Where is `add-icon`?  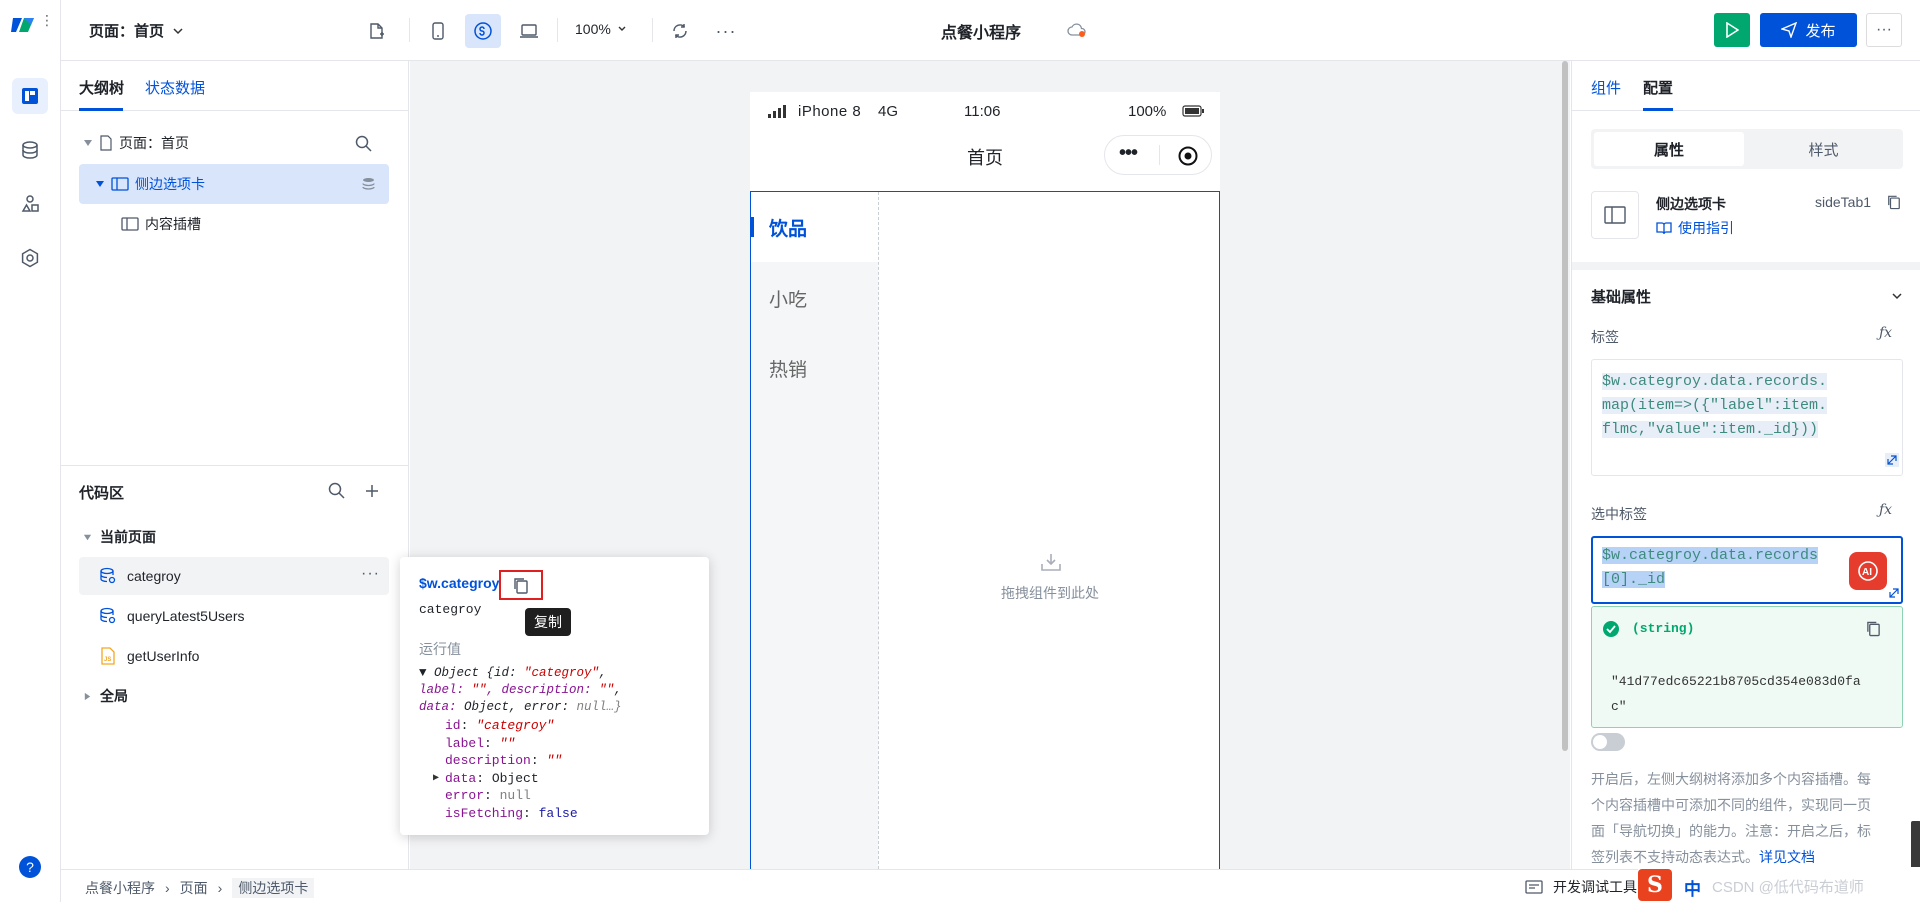
add-icon is located at coordinates (372, 491).